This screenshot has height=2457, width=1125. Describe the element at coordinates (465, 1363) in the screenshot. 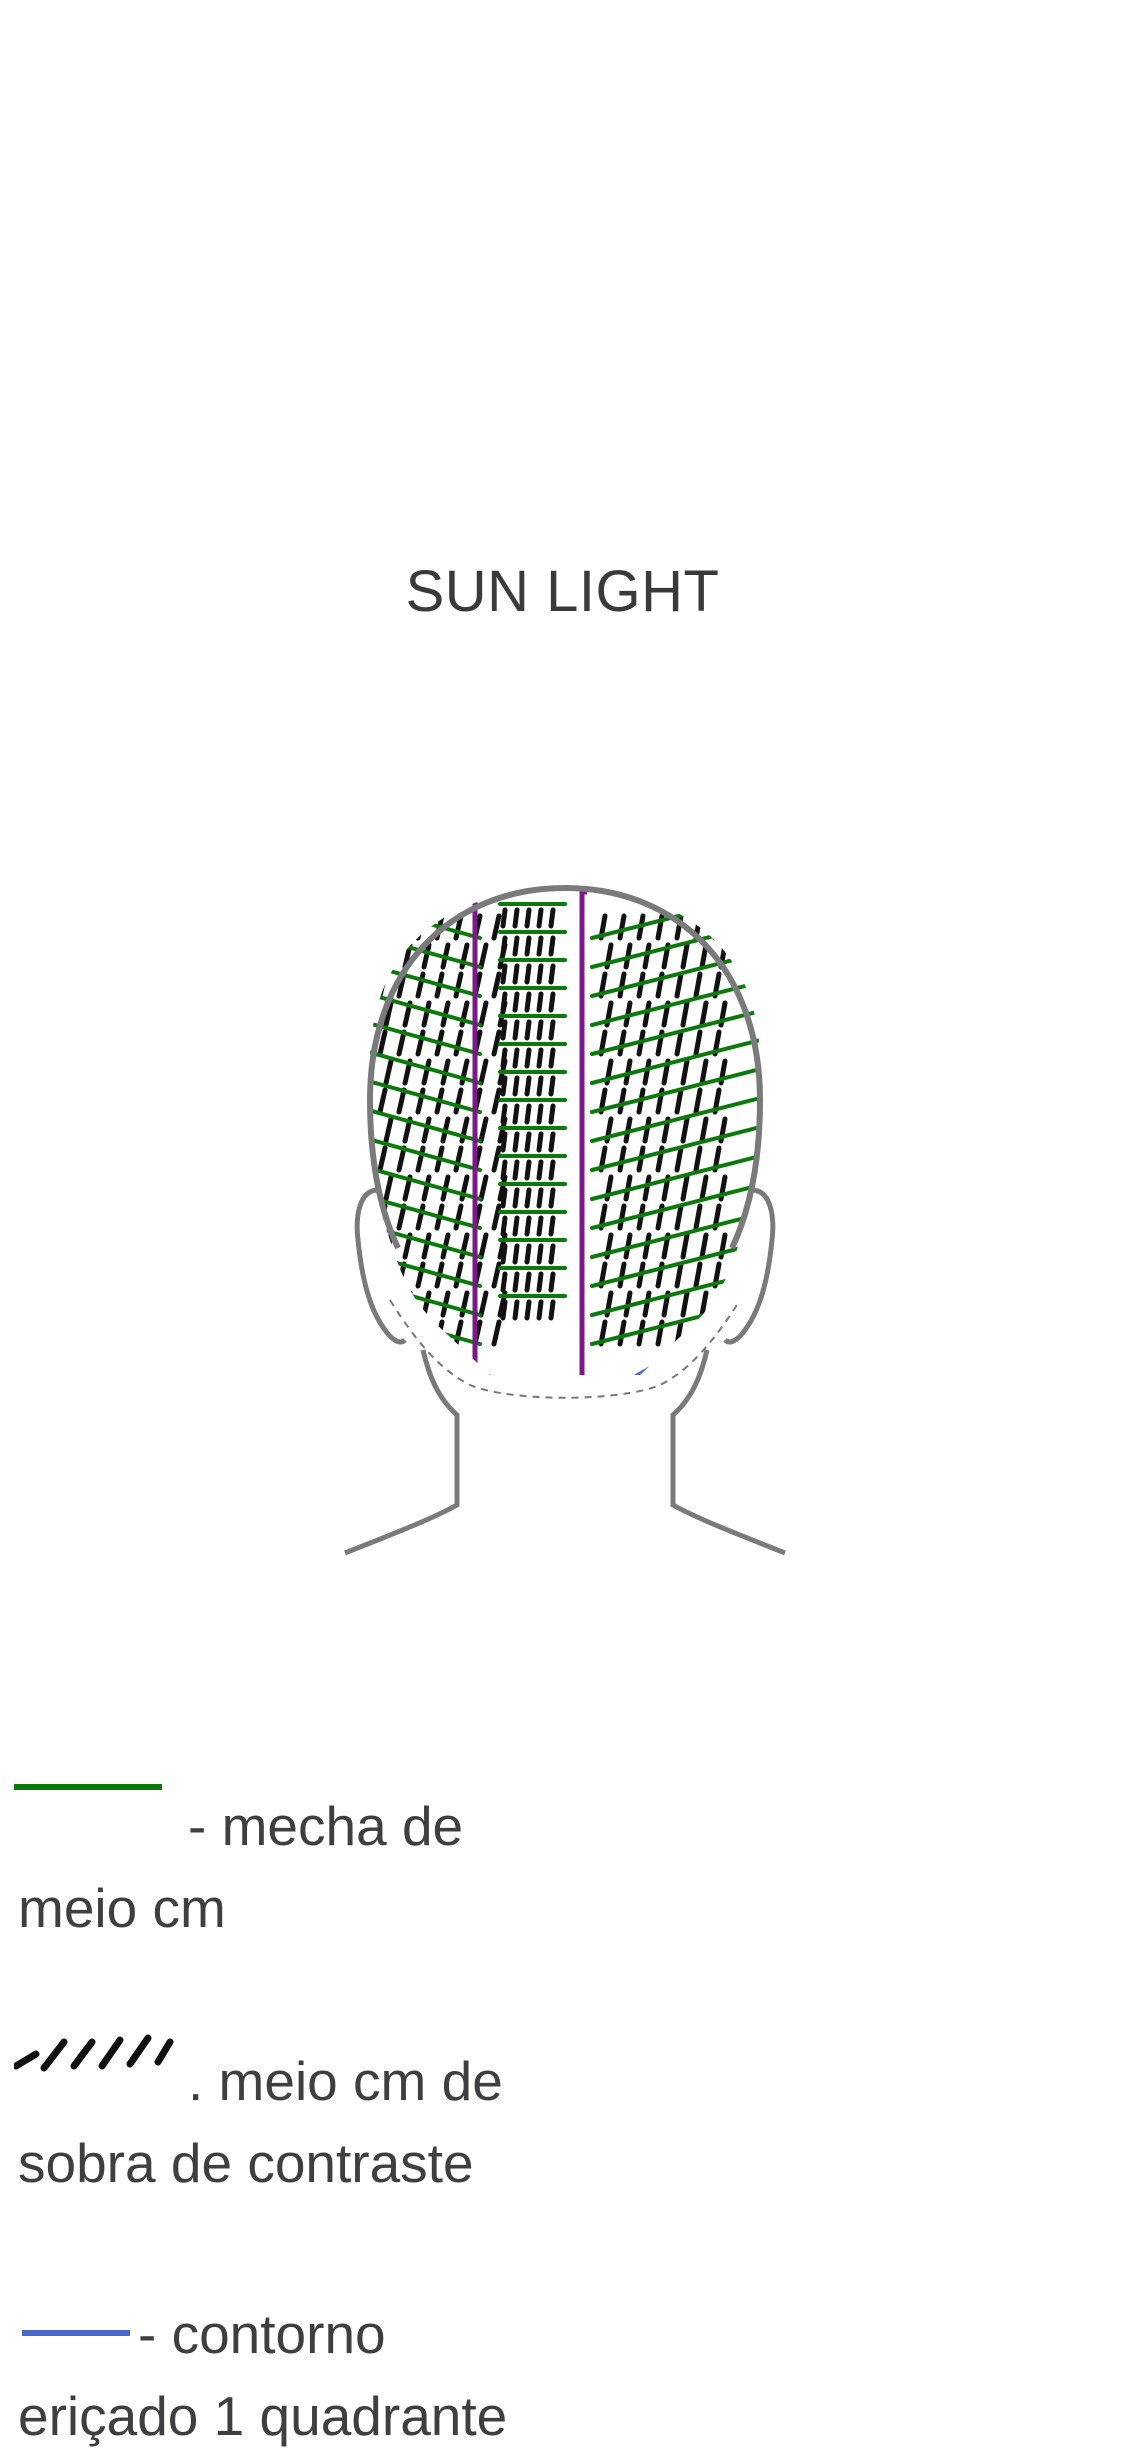

I see `contorno-line` at that location.